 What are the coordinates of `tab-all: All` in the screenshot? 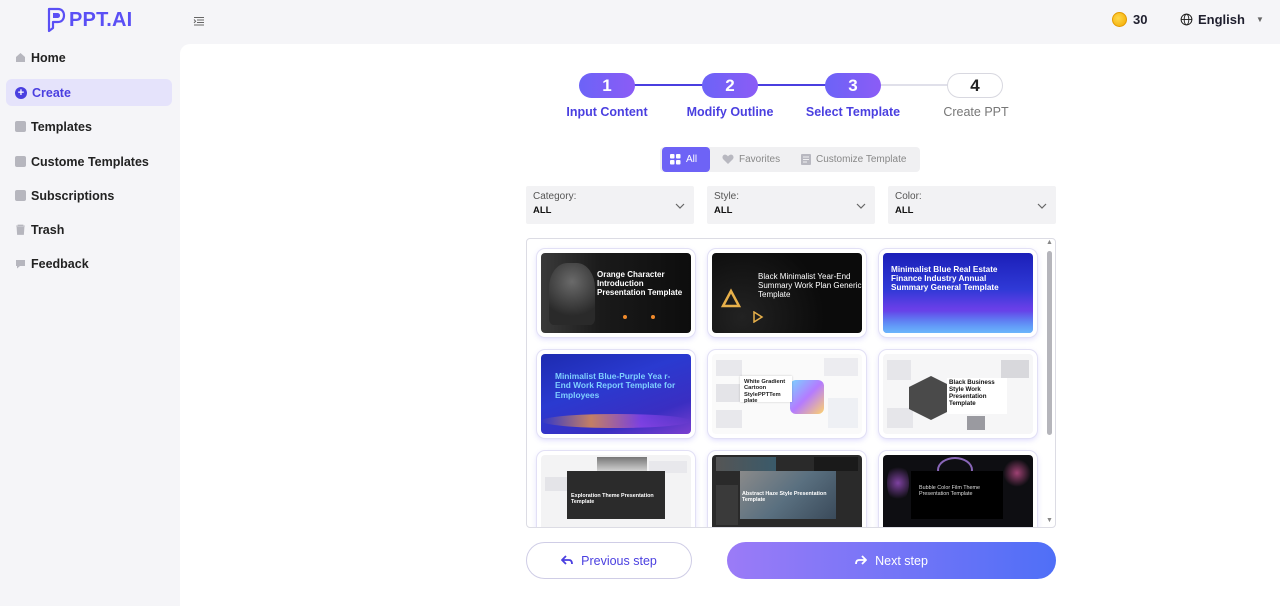 It's located at (686, 159).